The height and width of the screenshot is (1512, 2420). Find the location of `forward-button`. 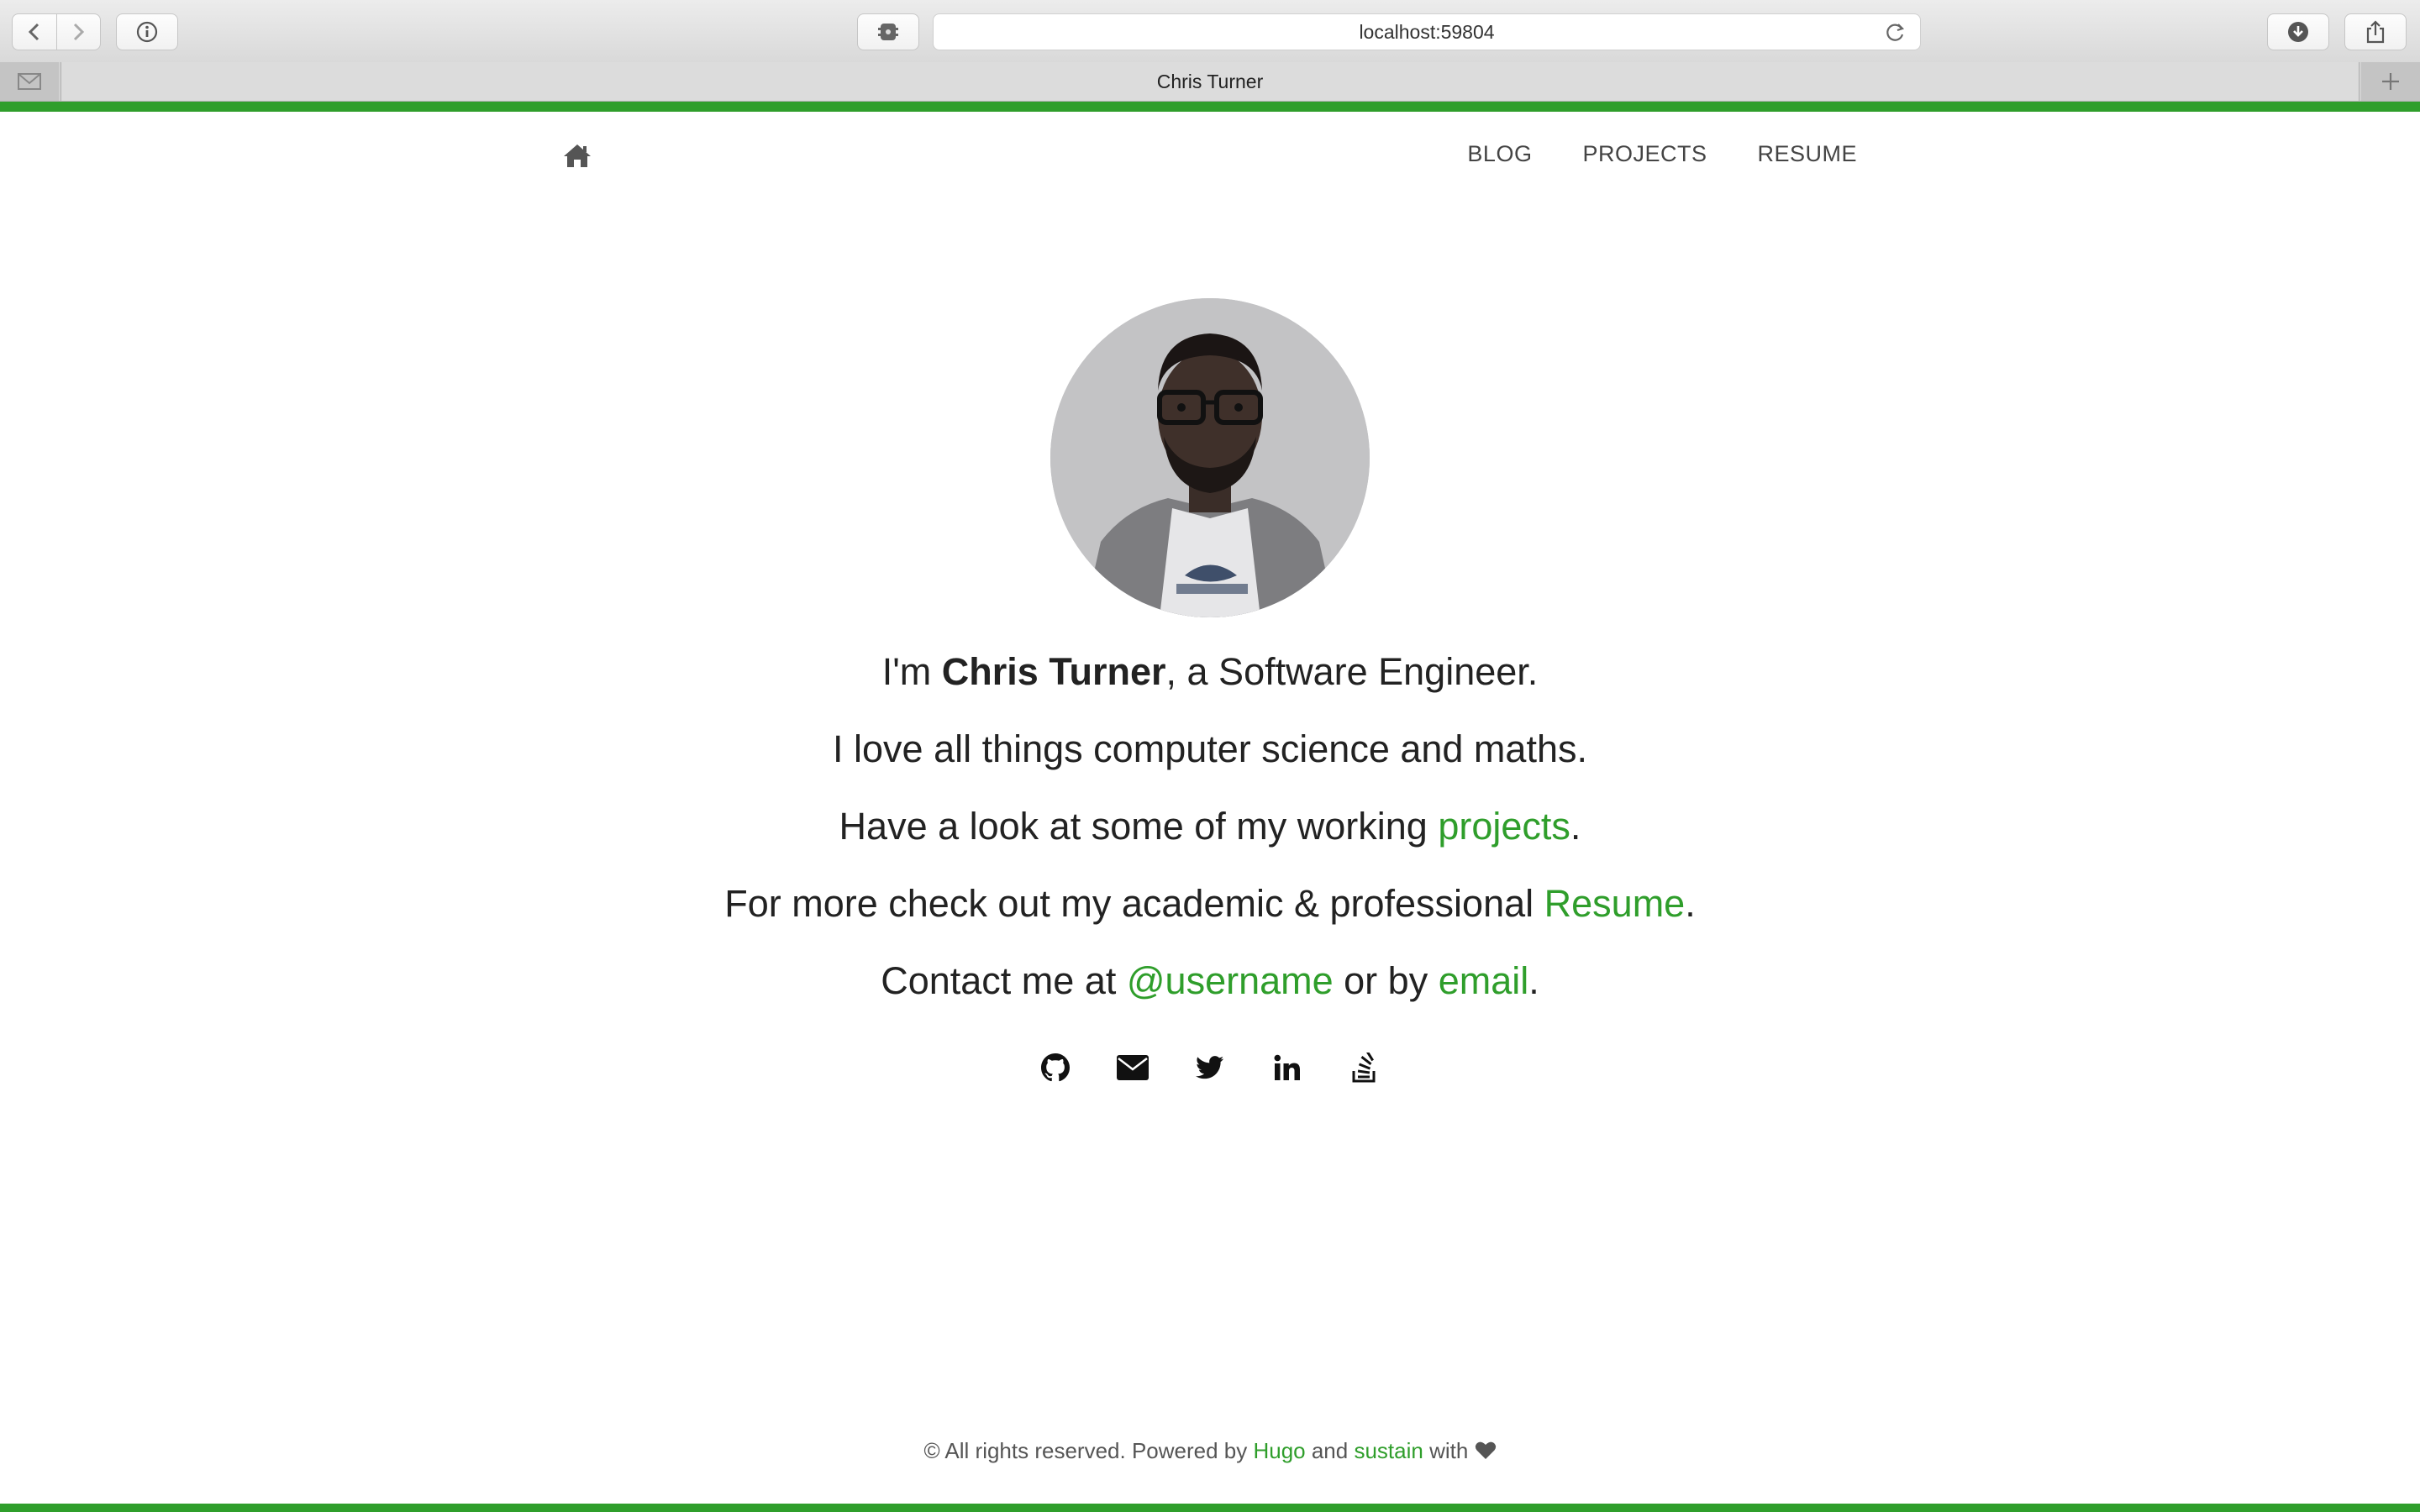

forward-button is located at coordinates (78, 32).